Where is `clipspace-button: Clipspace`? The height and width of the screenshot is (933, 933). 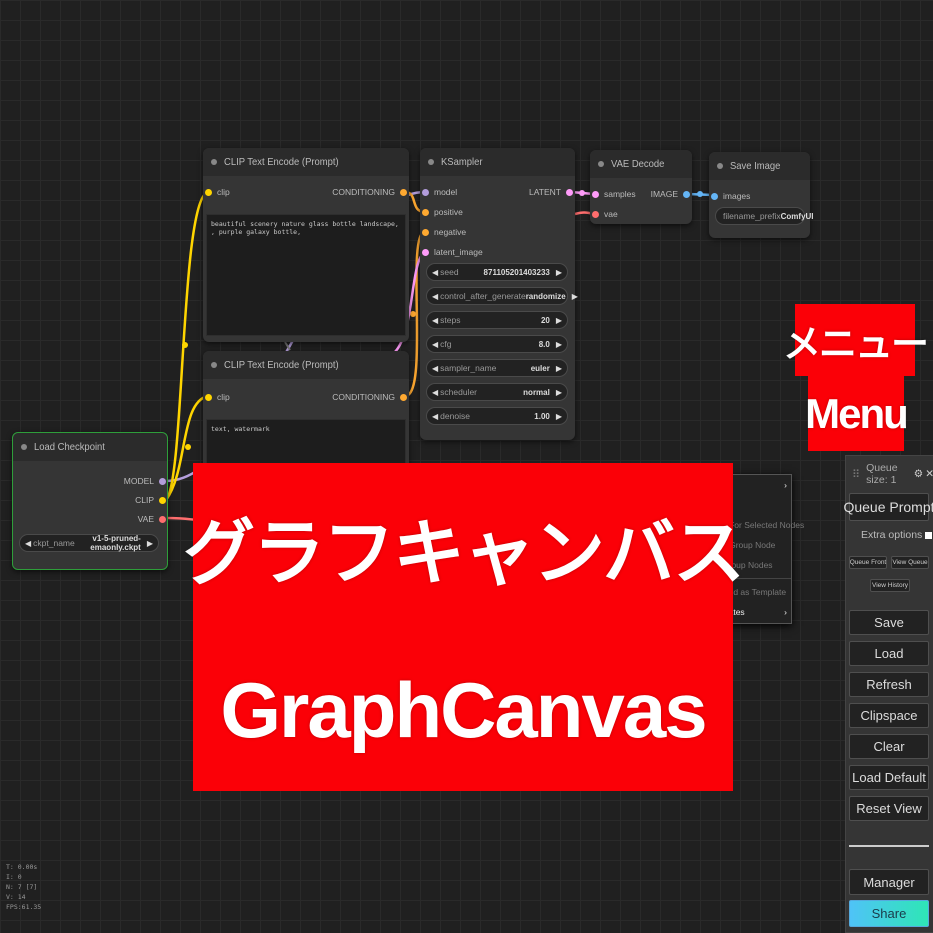
clipspace-button: Clipspace is located at coordinates (889, 715).